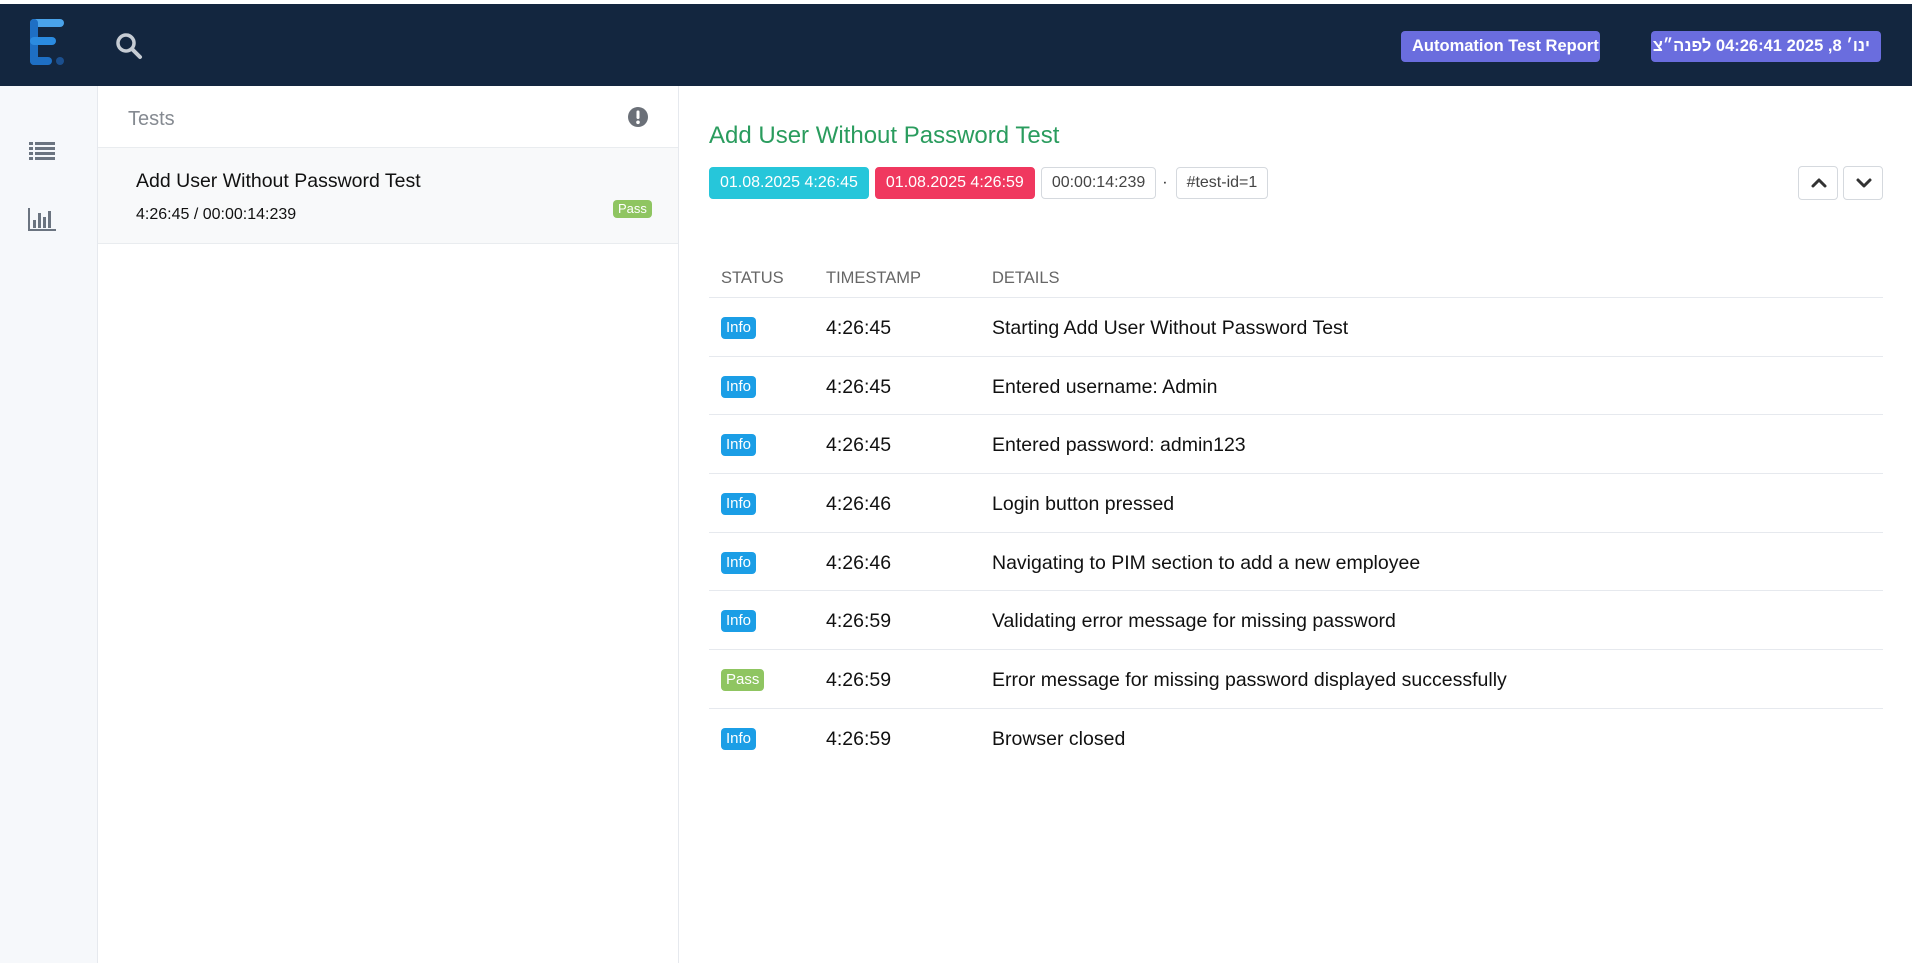 The width and height of the screenshot is (1912, 963). I want to click on previous-test-button, so click(1818, 183).